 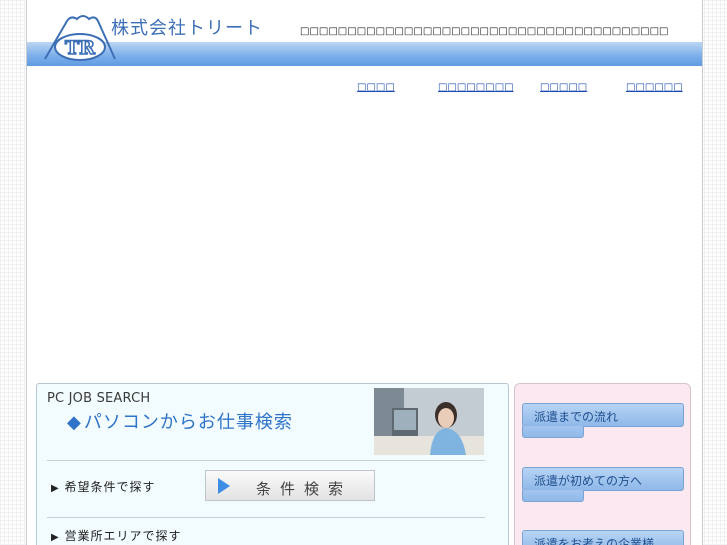 What do you see at coordinates (588, 481) in the screenshot?
I see `side-button-label: 派遣が初めての方へ` at bounding box center [588, 481].